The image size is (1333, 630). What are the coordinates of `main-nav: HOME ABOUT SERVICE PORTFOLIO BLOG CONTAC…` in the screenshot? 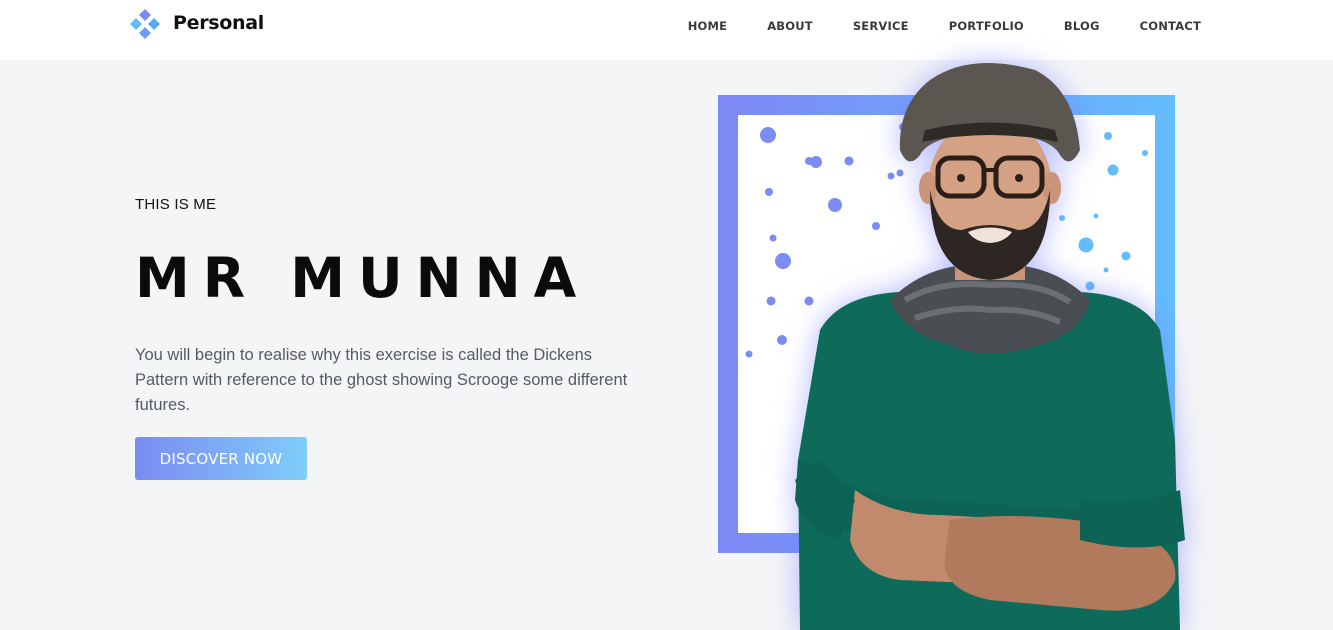 It's located at (944, 26).